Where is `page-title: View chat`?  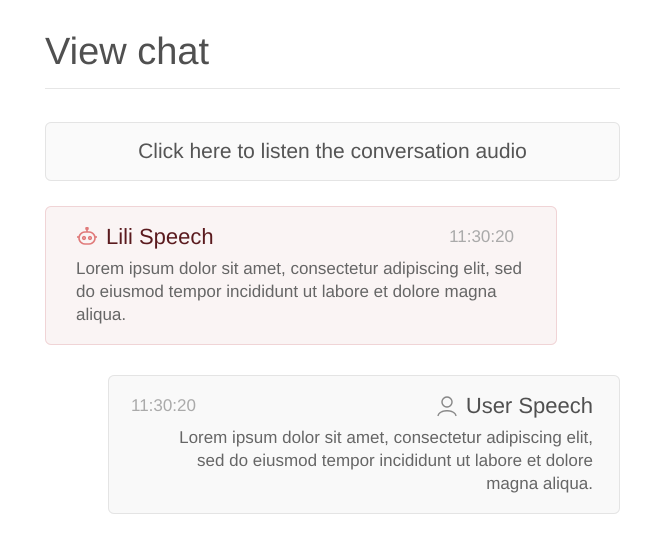 page-title: View chat is located at coordinates (127, 52).